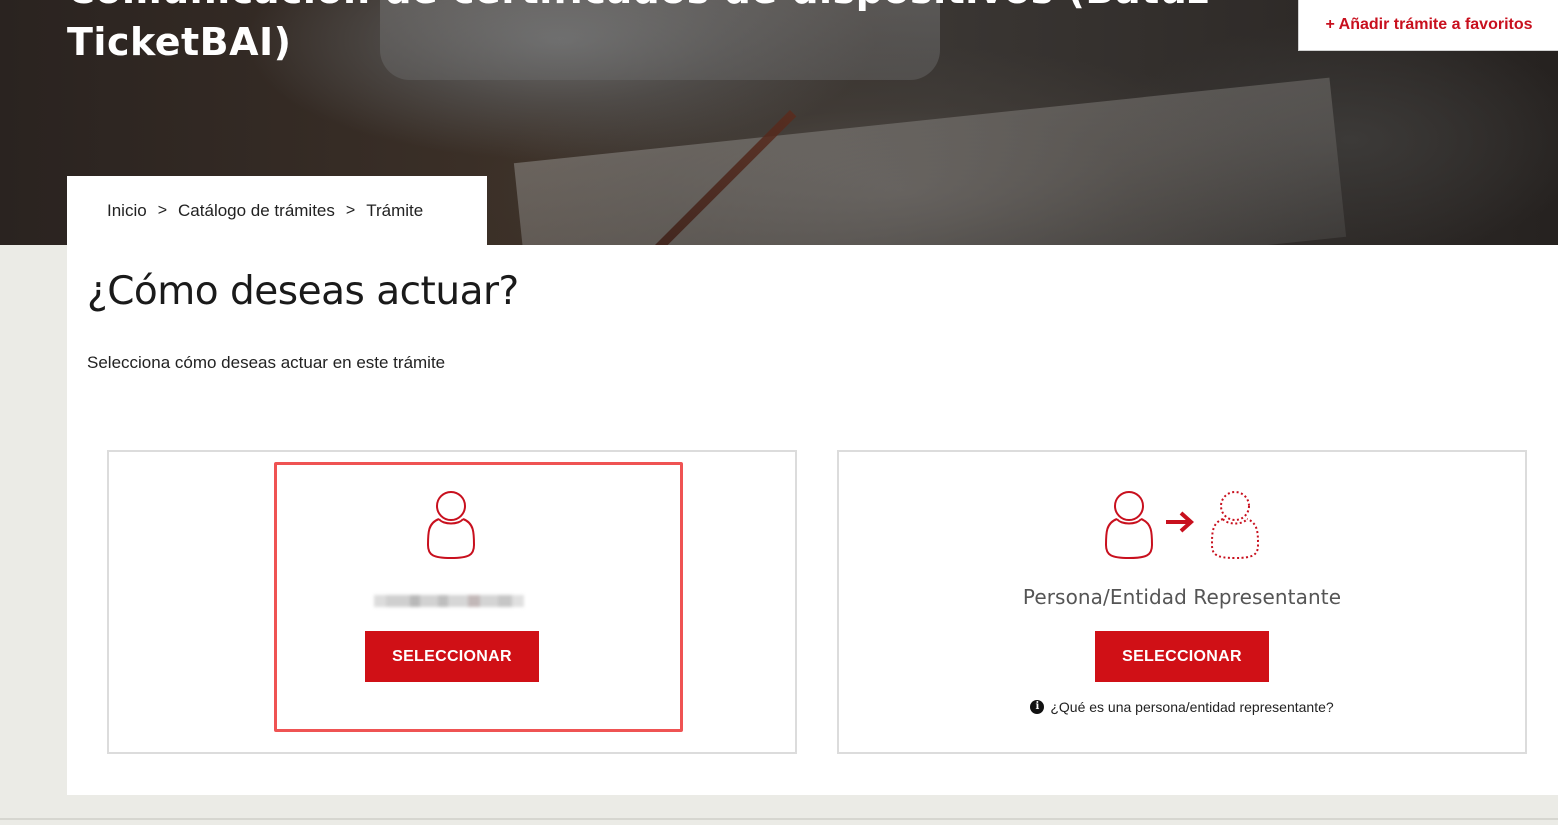 This screenshot has height=825, width=1558. What do you see at coordinates (1182, 656) in the screenshot?
I see `select-representative-button: SELECCIONAR` at bounding box center [1182, 656].